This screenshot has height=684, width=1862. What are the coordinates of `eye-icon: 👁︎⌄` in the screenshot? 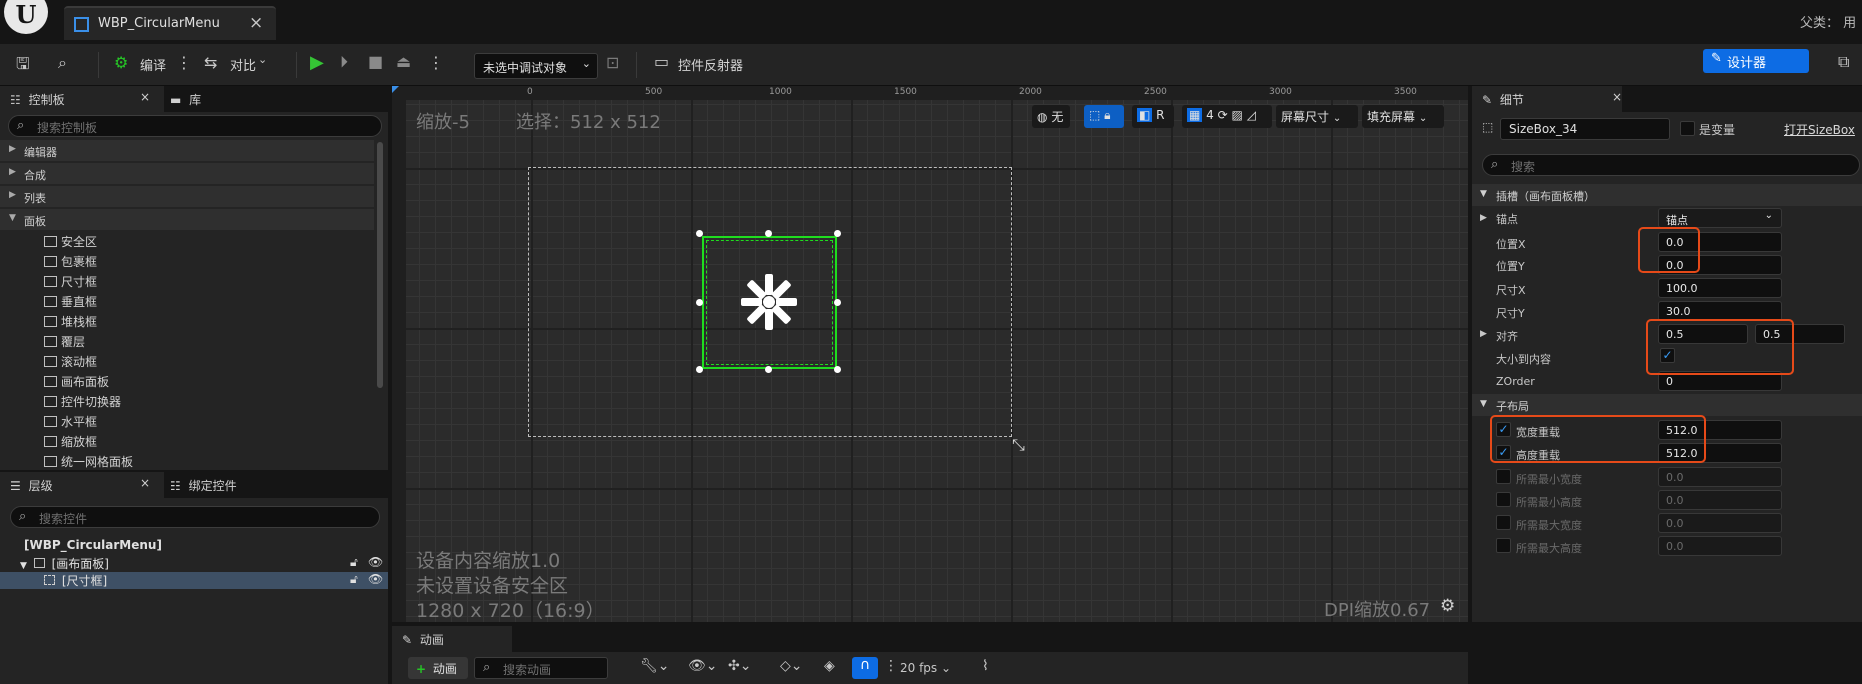 It's located at (703, 666).